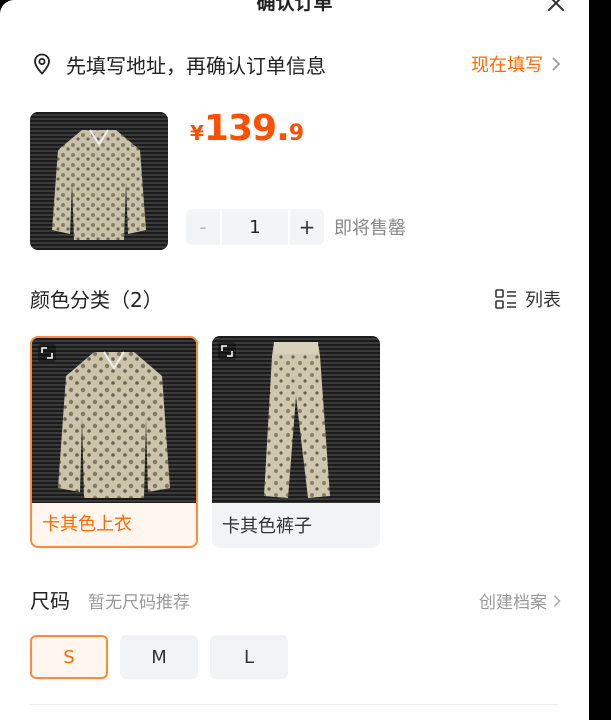 This screenshot has width=611, height=720. I want to click on size-option-l: L, so click(249, 657).